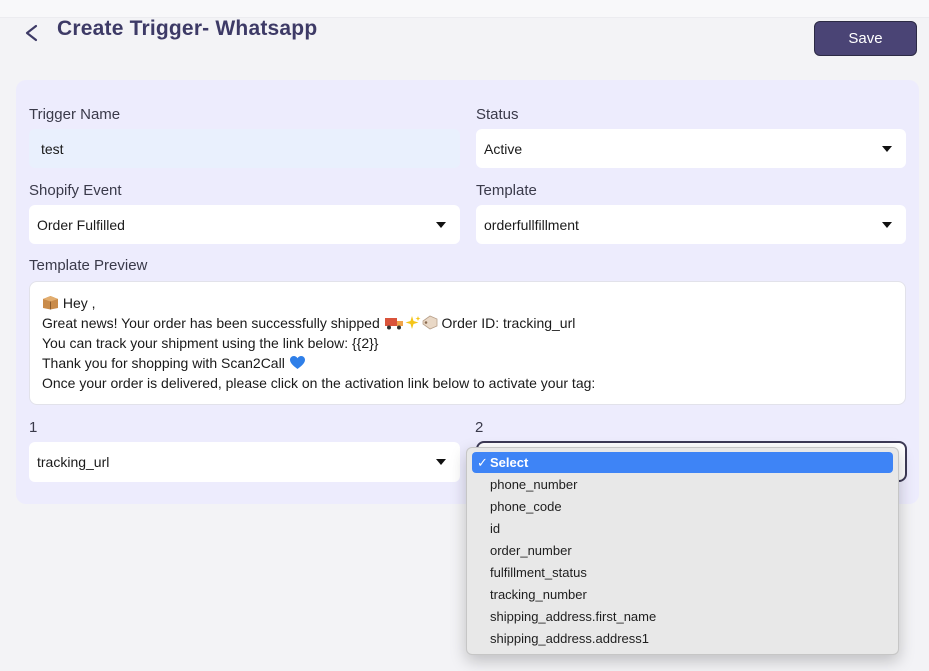 This screenshot has height=671, width=929. I want to click on variable-1-value: tracking_url, so click(73, 462).